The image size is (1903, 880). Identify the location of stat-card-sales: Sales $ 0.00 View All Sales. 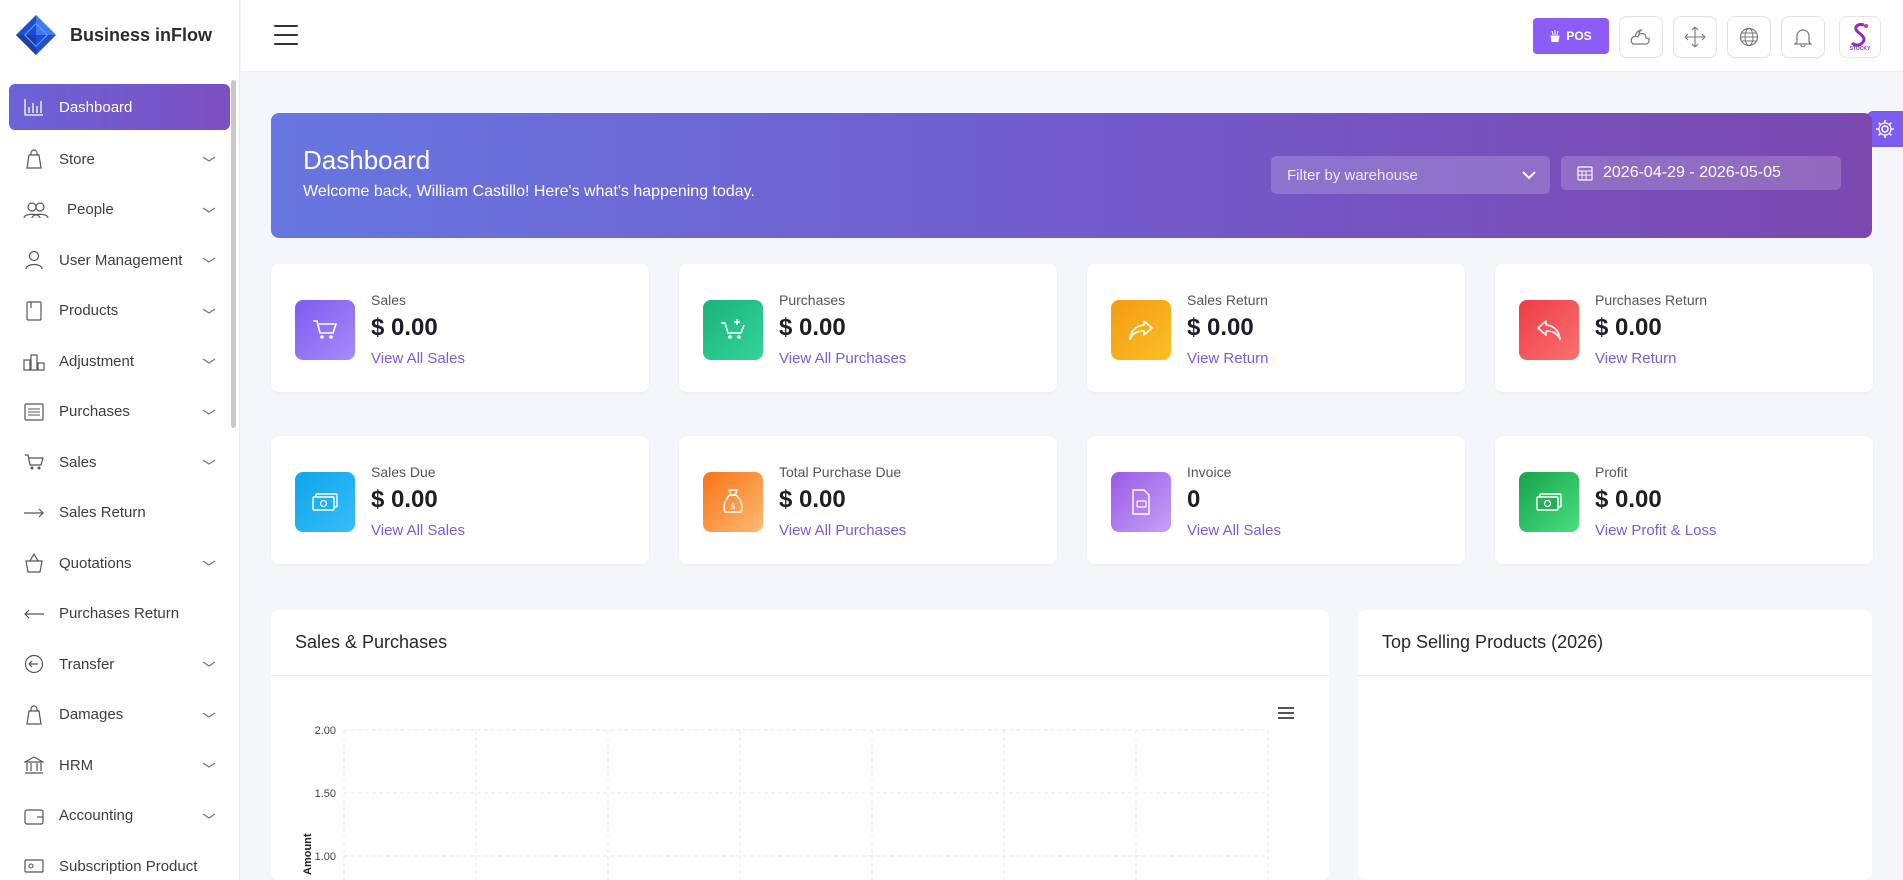
(460, 328).